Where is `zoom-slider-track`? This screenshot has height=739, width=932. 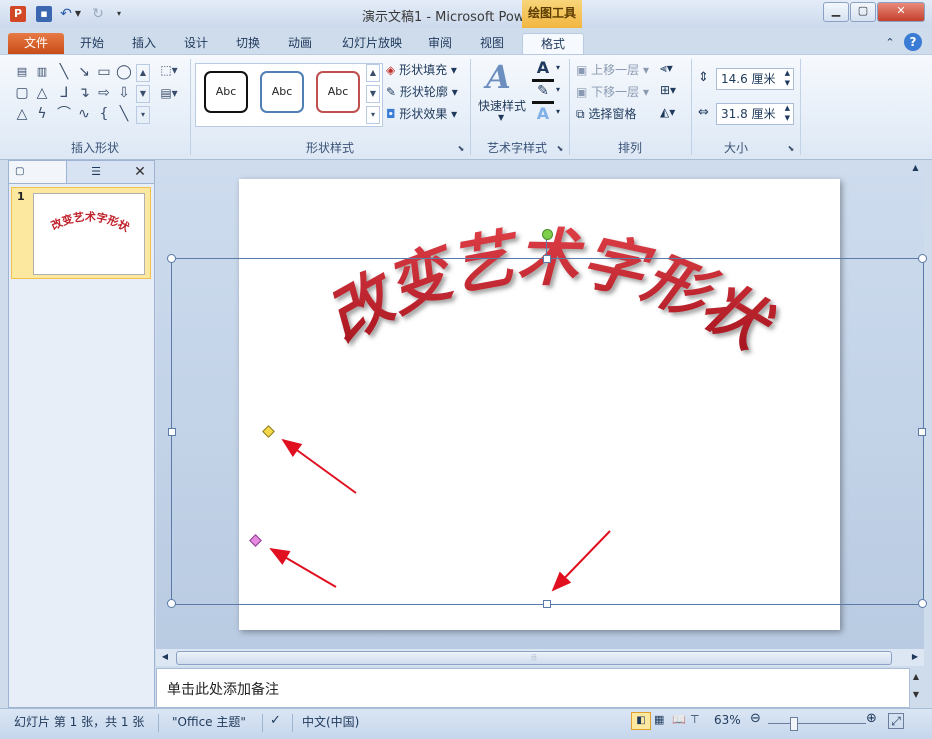 zoom-slider-track is located at coordinates (817, 723).